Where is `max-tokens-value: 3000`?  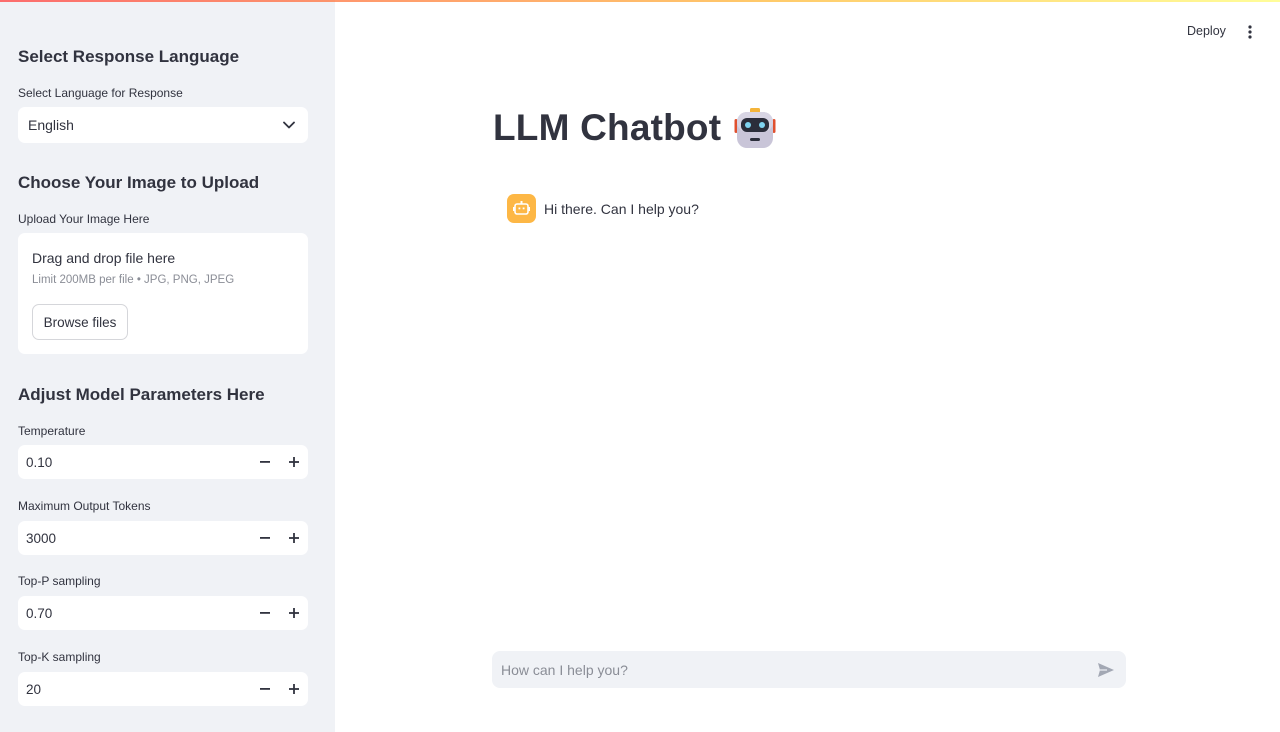 max-tokens-value: 3000 is located at coordinates (134, 538).